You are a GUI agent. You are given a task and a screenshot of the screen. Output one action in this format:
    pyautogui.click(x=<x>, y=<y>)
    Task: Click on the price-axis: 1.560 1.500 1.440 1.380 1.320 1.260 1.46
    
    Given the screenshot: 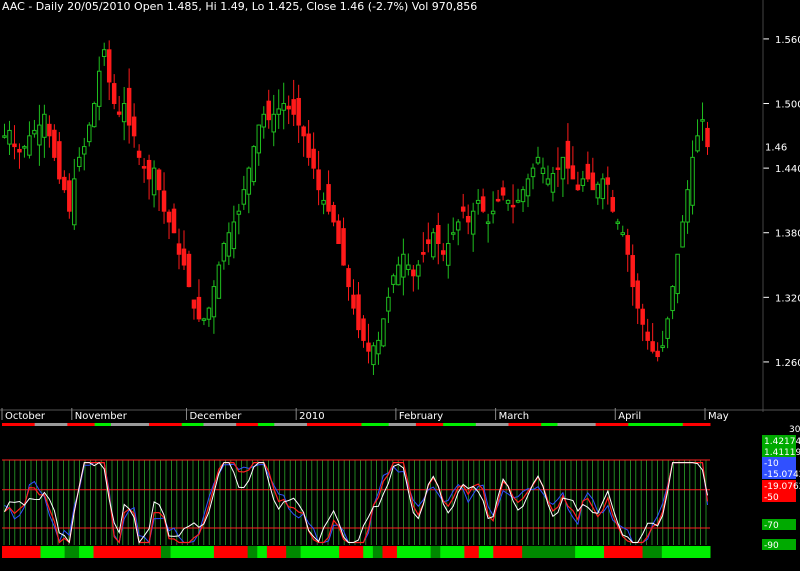 What is the action you would take?
    pyautogui.click(x=781, y=206)
    